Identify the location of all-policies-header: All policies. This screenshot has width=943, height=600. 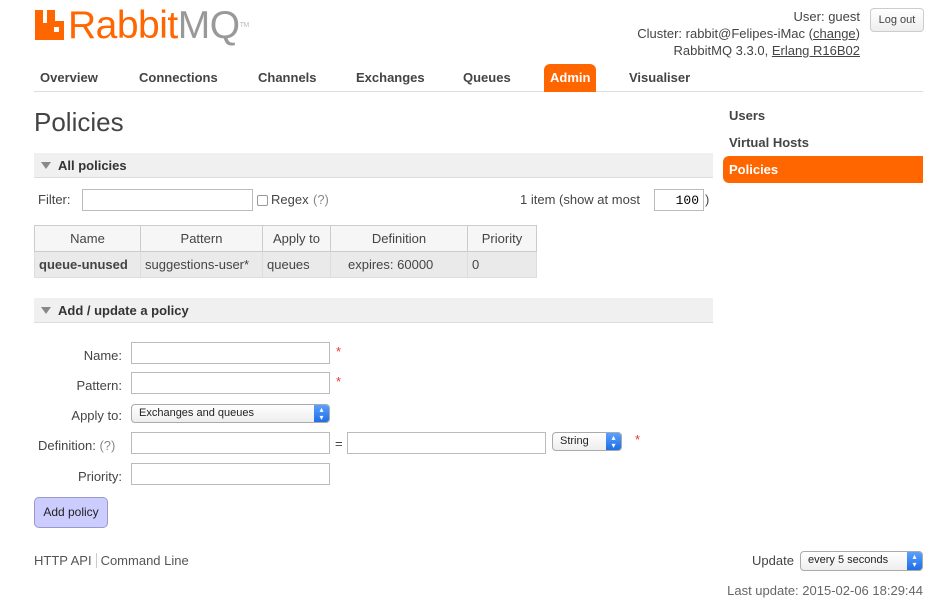
(373, 165).